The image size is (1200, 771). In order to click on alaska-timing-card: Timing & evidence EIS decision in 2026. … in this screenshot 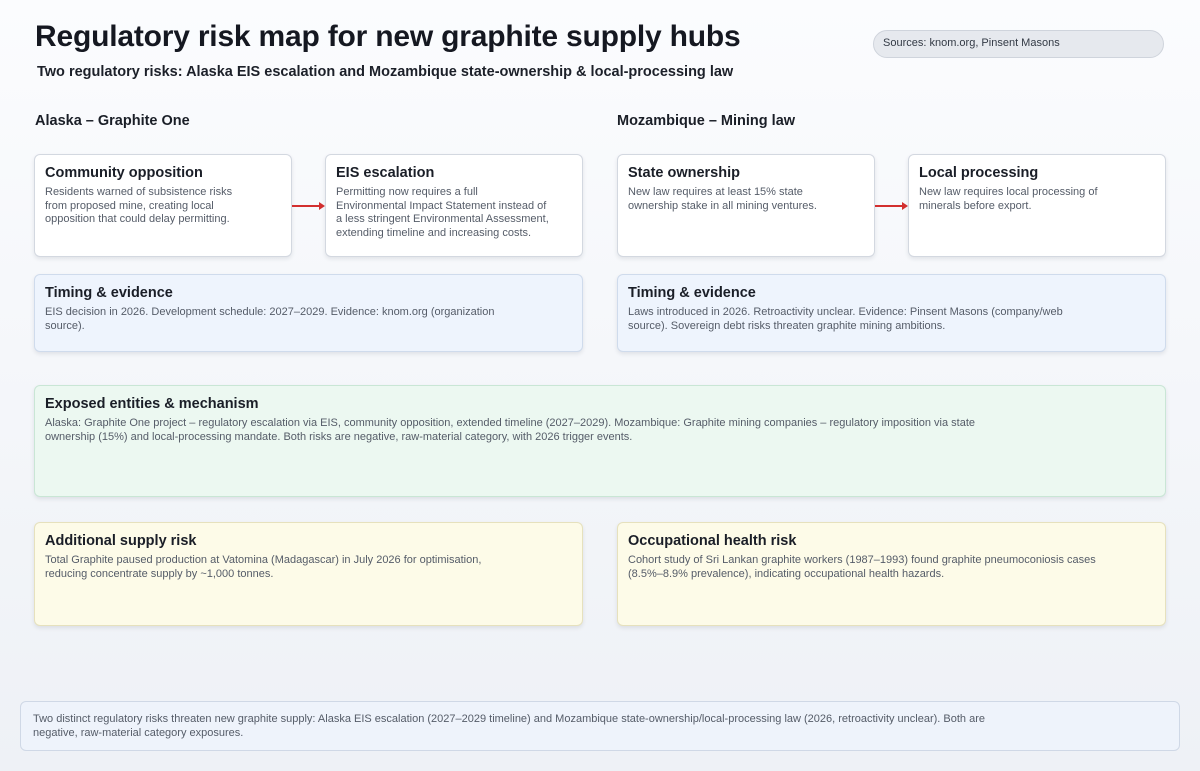, I will do `click(308, 313)`.